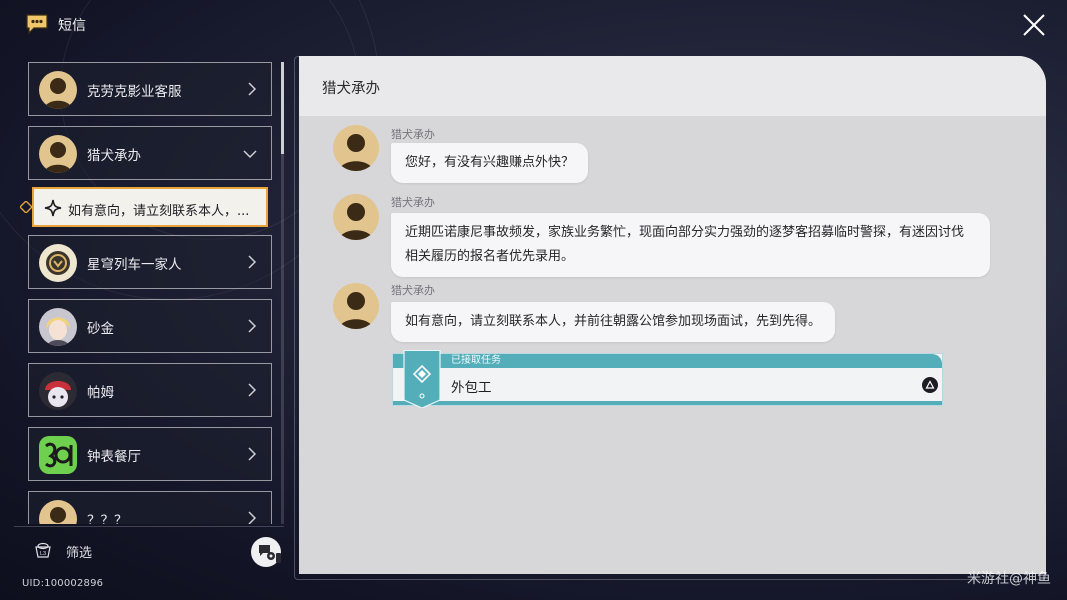 Image resolution: width=1067 pixels, height=600 pixels. What do you see at coordinates (1034, 25) in the screenshot?
I see `close-icon` at bounding box center [1034, 25].